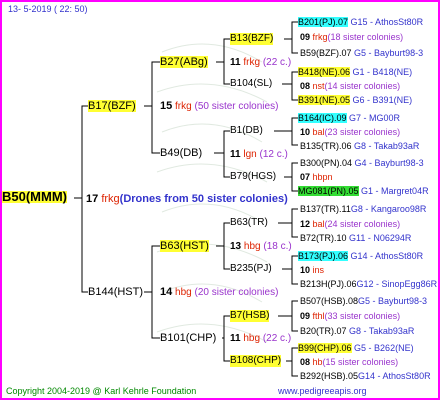  What do you see at coordinates (305, 177) in the screenshot?
I see `gen4-num-3: 07` at bounding box center [305, 177].